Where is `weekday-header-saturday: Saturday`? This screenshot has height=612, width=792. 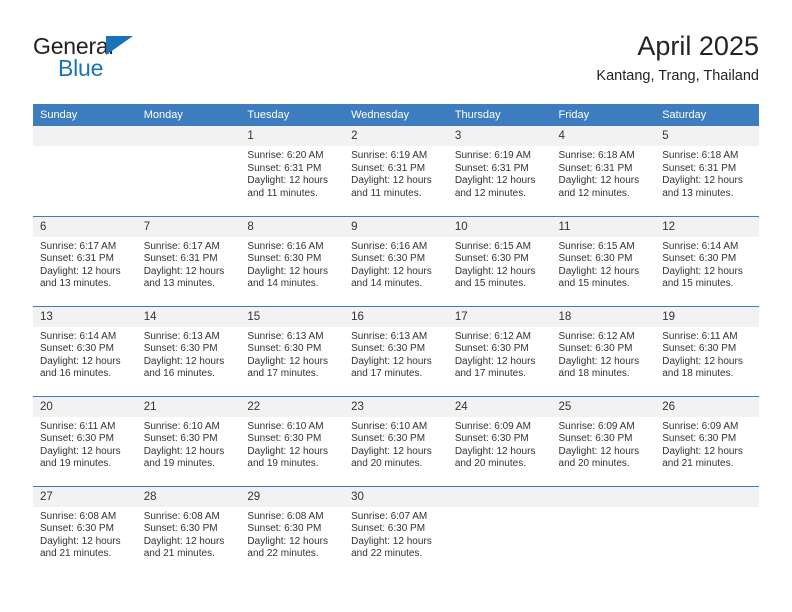 weekday-header-saturday: Saturday is located at coordinates (707, 115).